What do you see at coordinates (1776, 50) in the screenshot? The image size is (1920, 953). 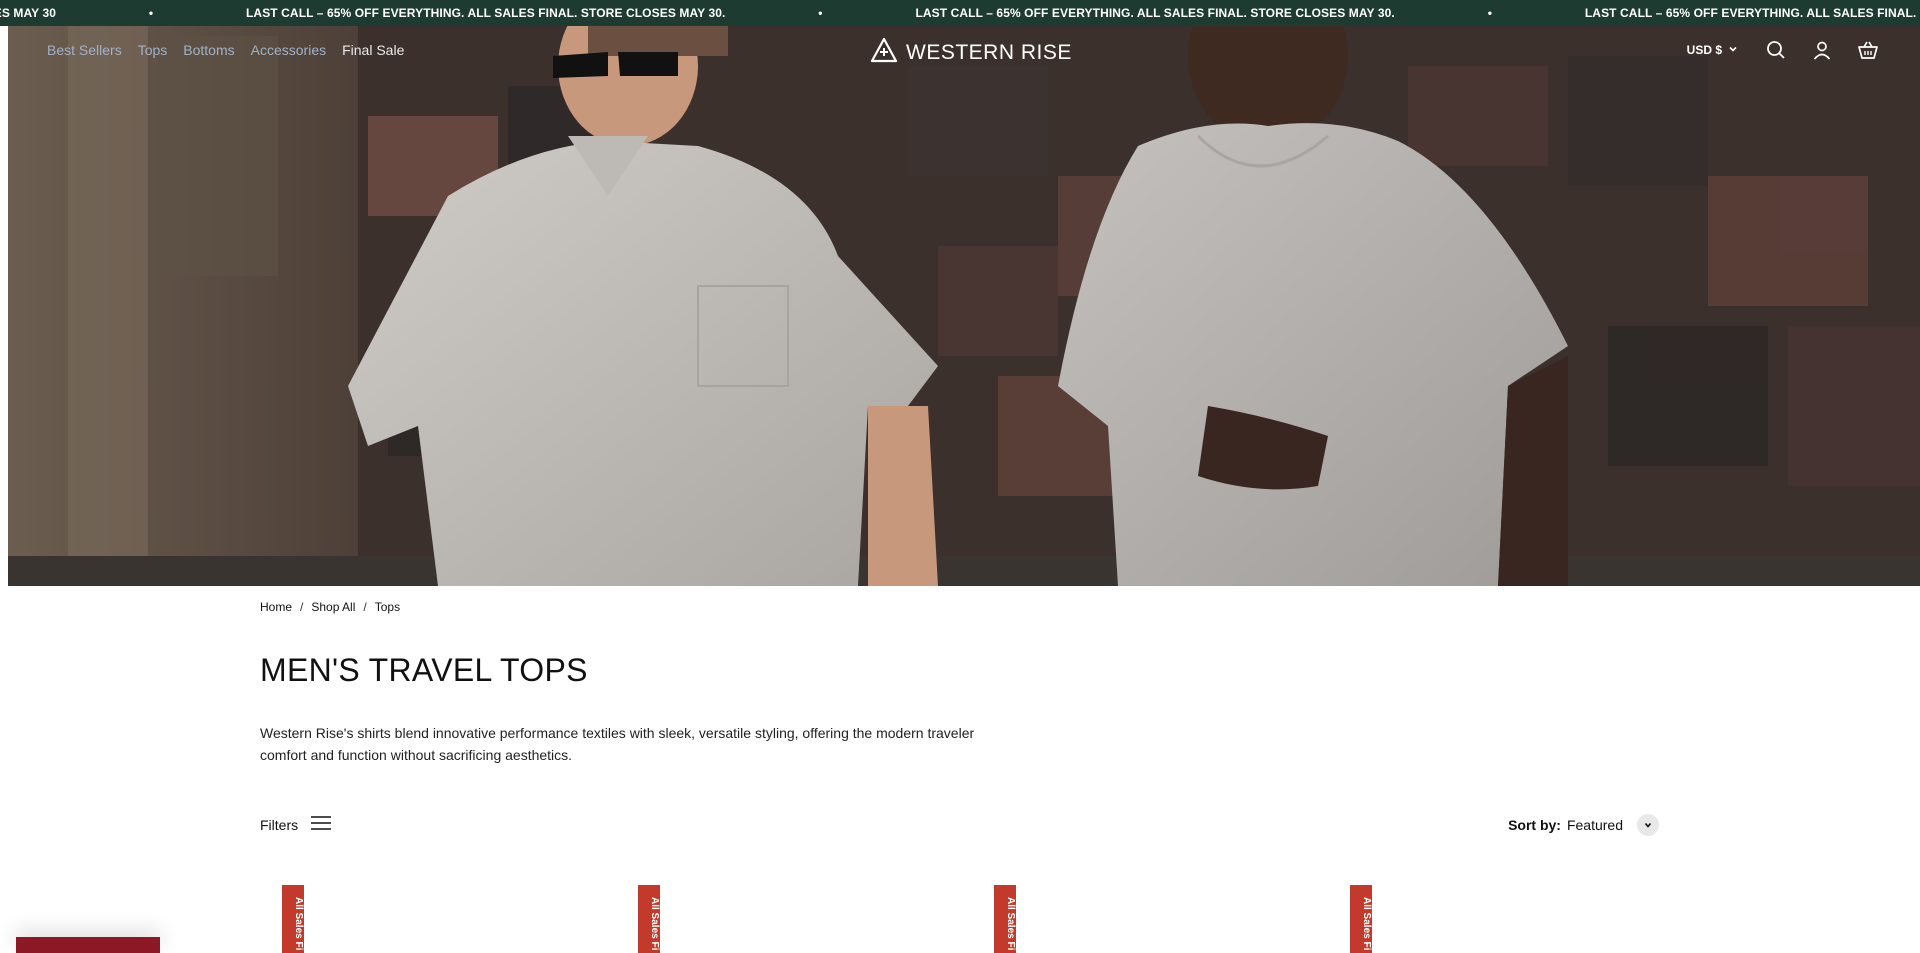 I see `search-icon` at bounding box center [1776, 50].